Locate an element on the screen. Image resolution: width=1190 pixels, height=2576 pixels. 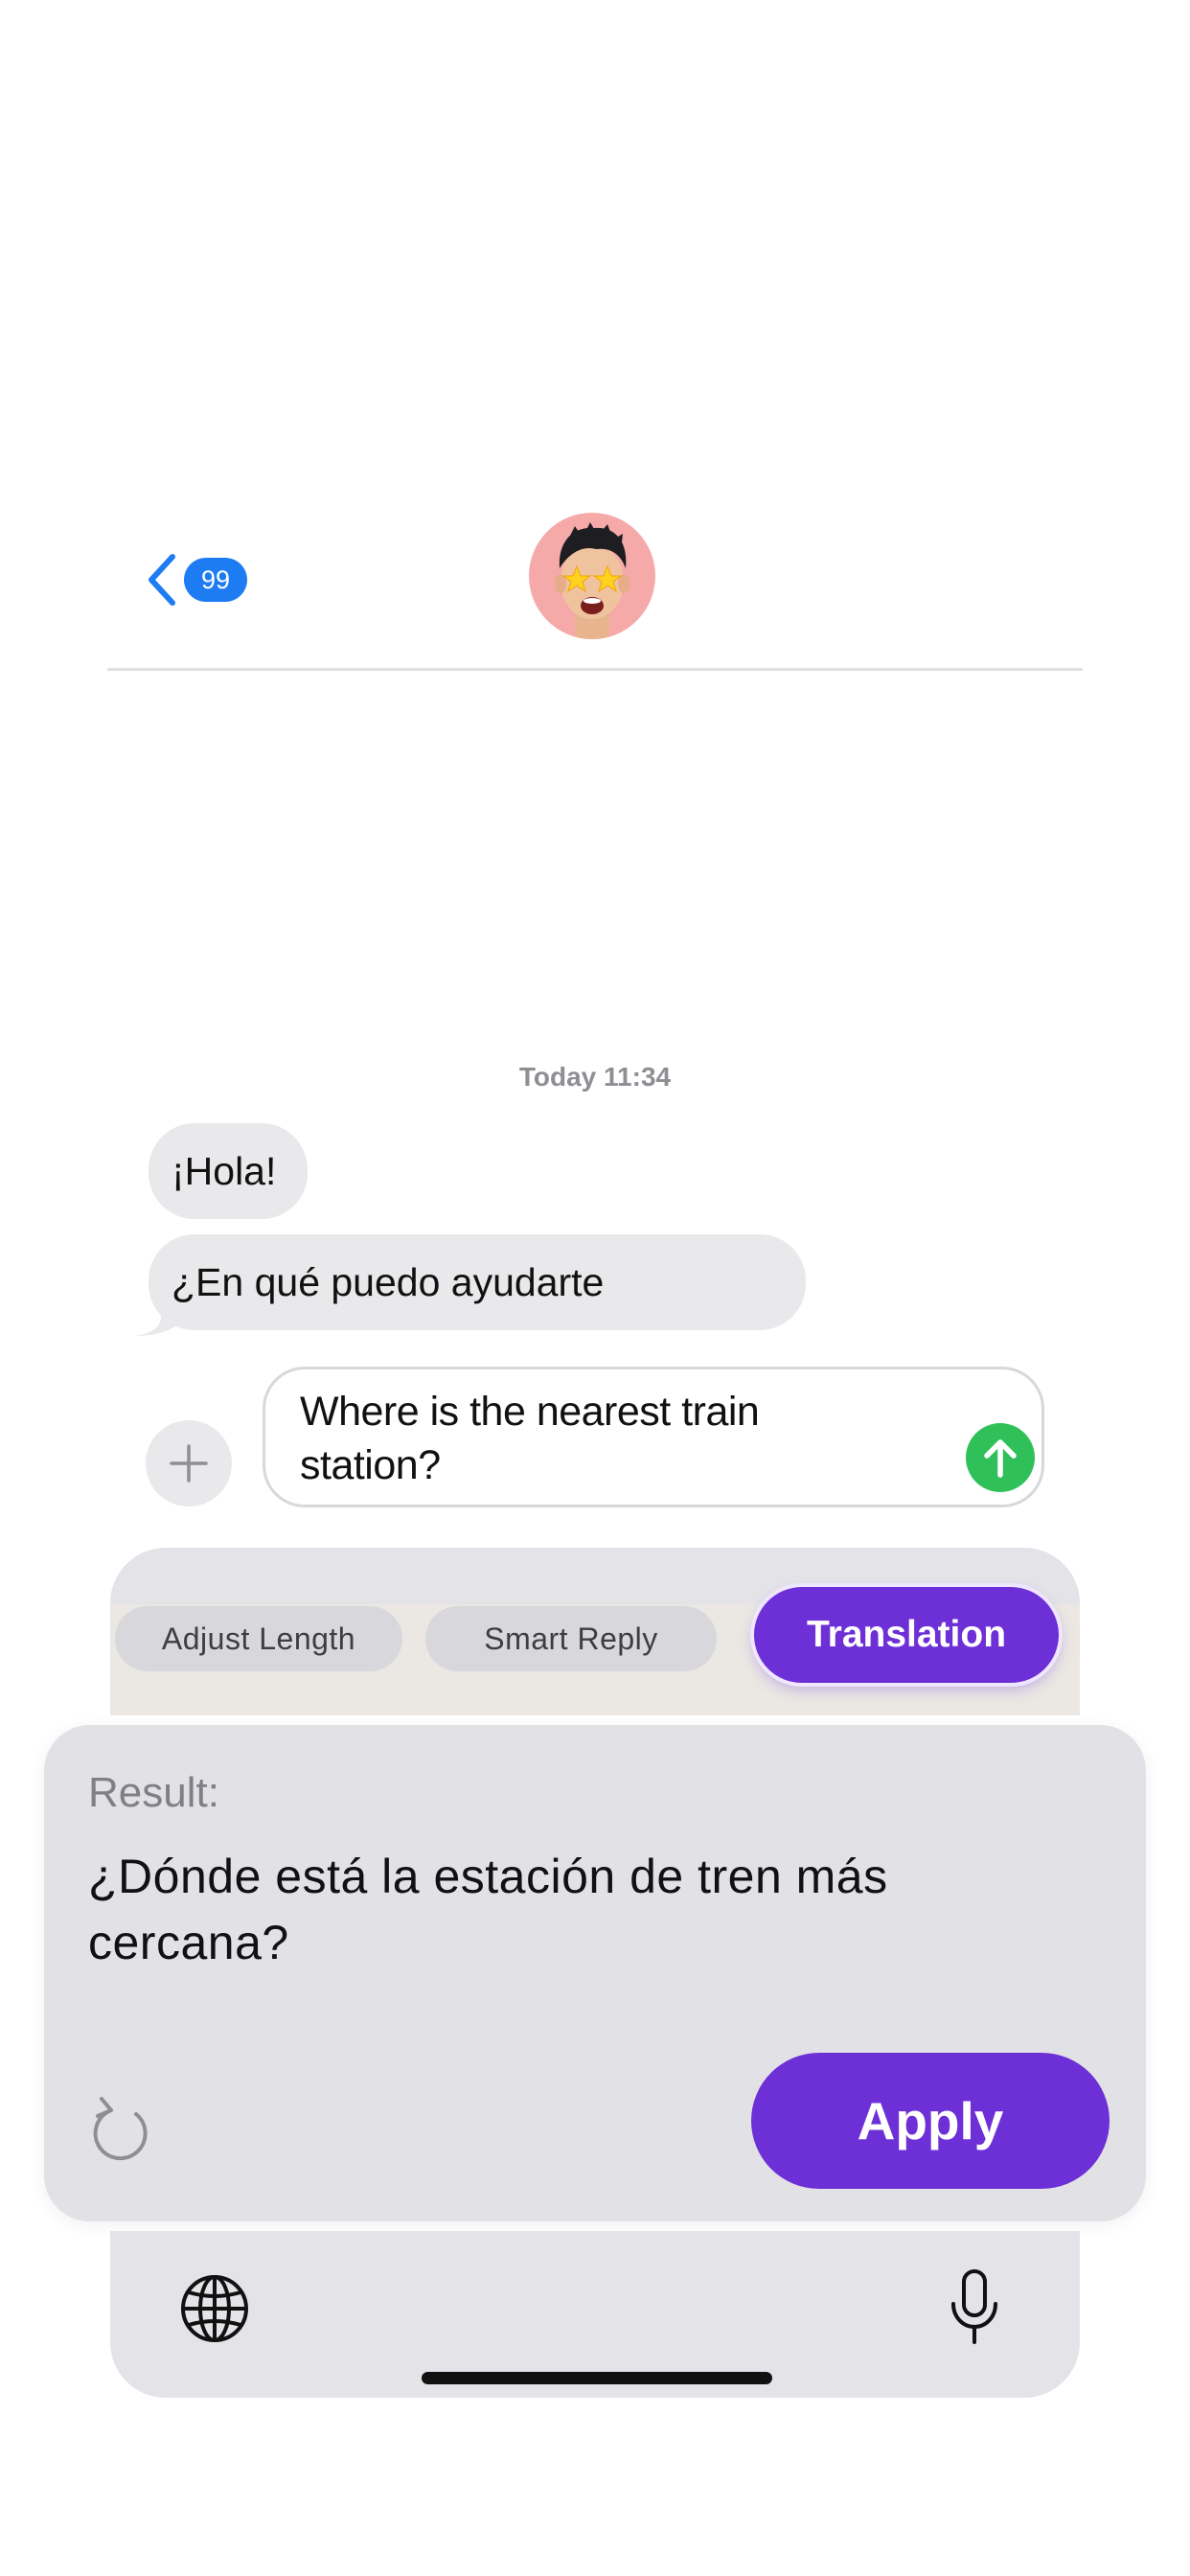
chevron-left-icon is located at coordinates (162, 580).